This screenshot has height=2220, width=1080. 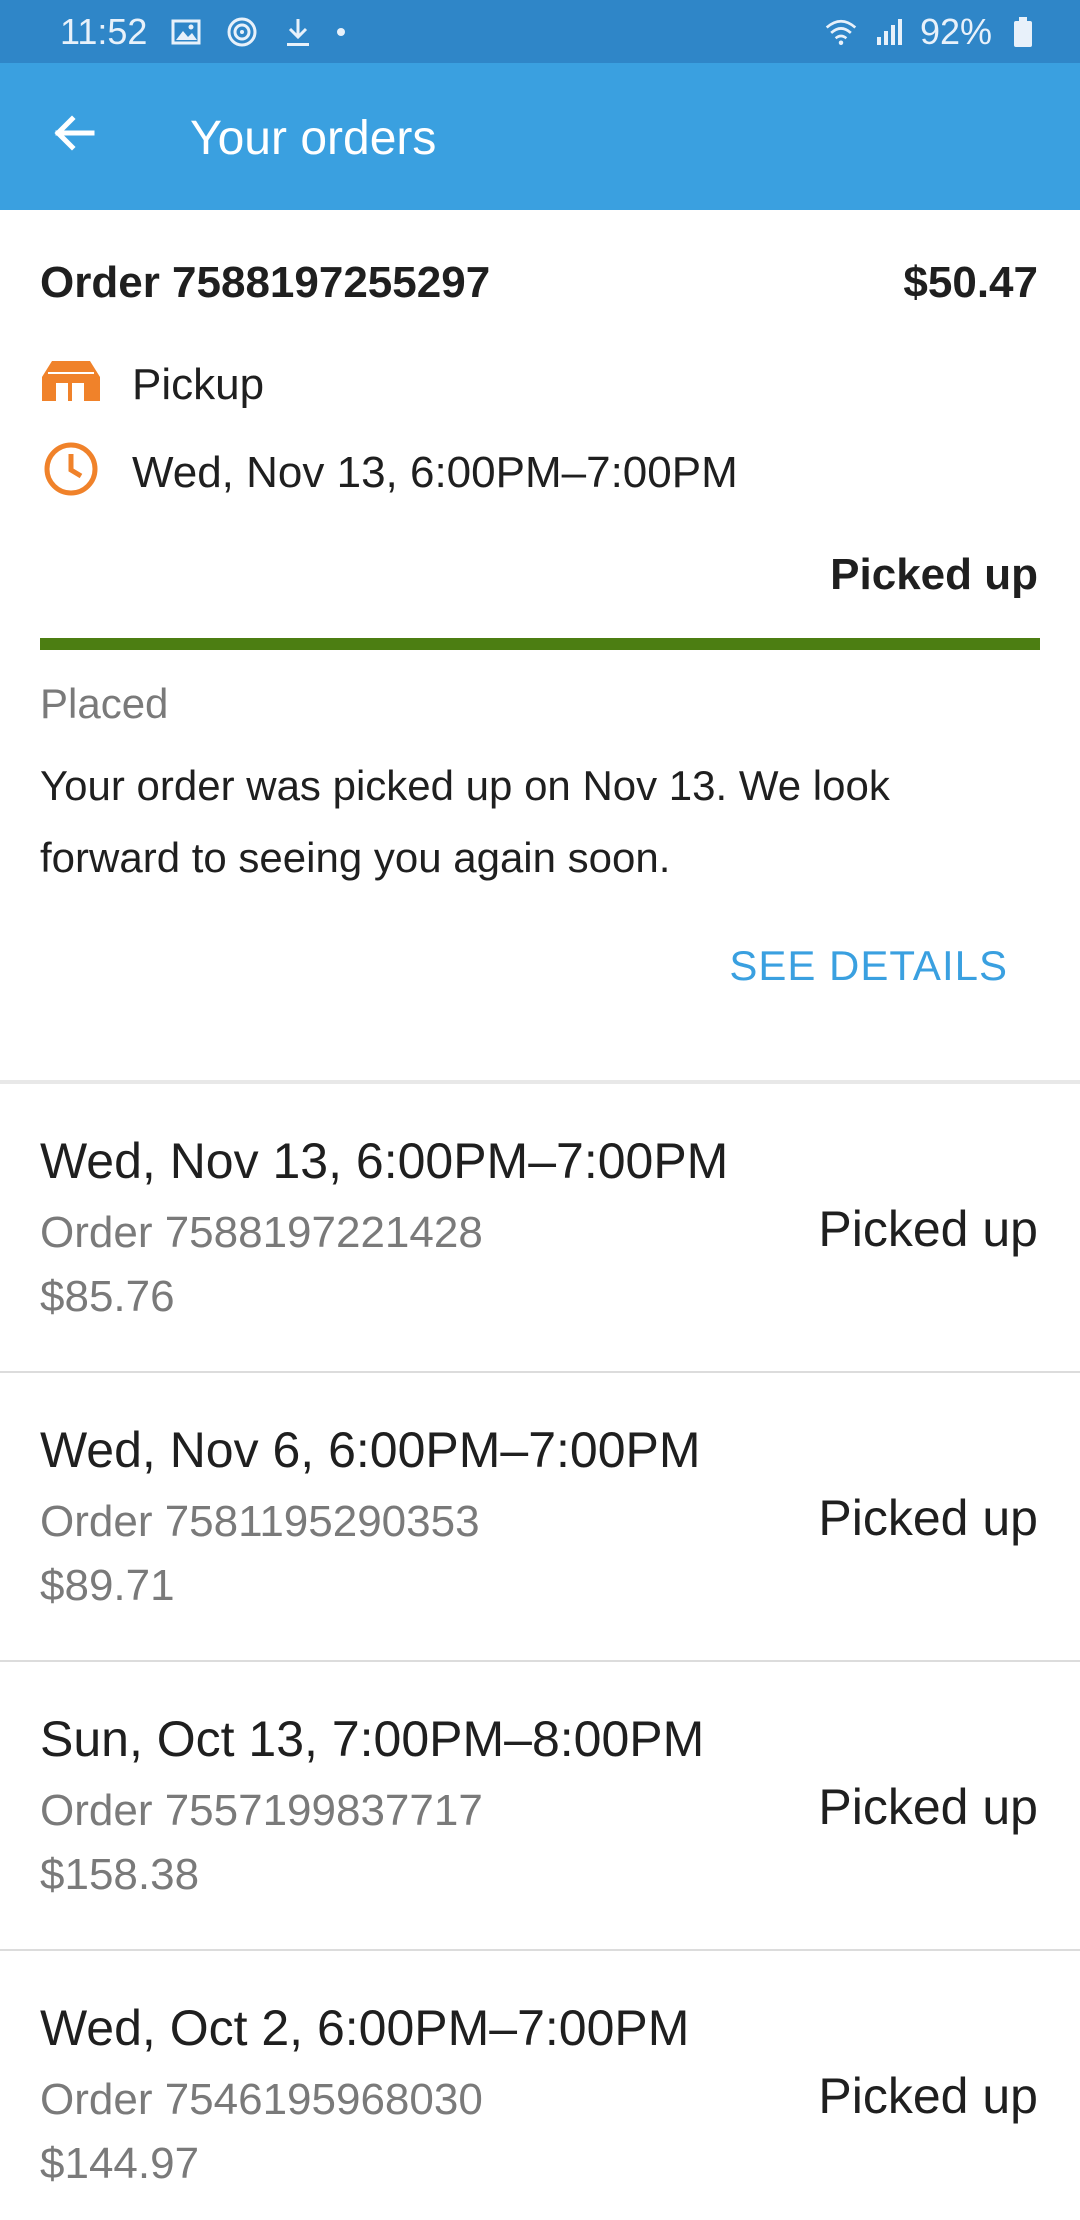 What do you see at coordinates (955, 31) in the screenshot?
I see `battery-percent: 92%` at bounding box center [955, 31].